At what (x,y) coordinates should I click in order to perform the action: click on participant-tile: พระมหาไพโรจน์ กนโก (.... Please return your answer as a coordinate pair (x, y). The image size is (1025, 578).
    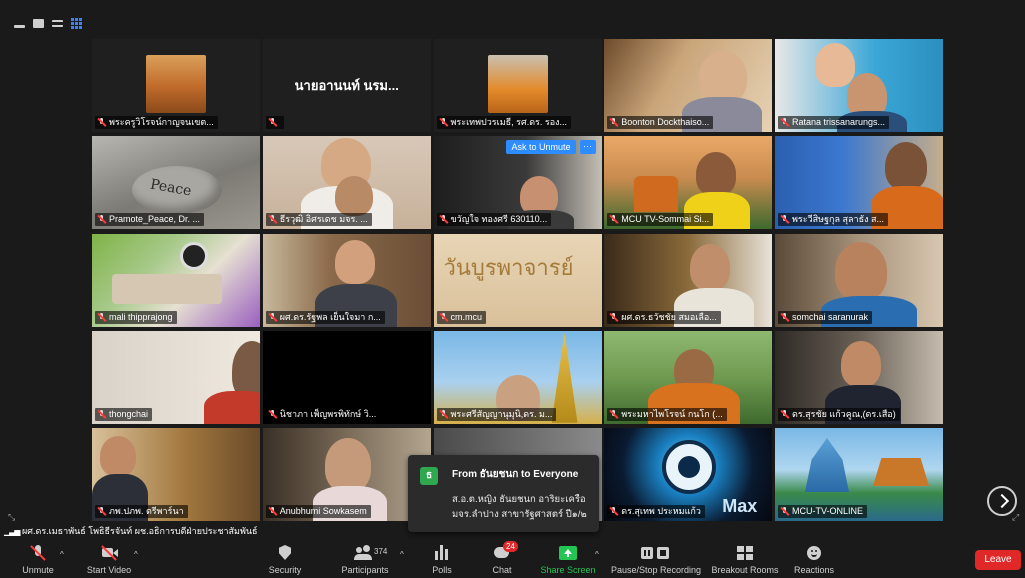
    Looking at the image, I should click on (688, 377).